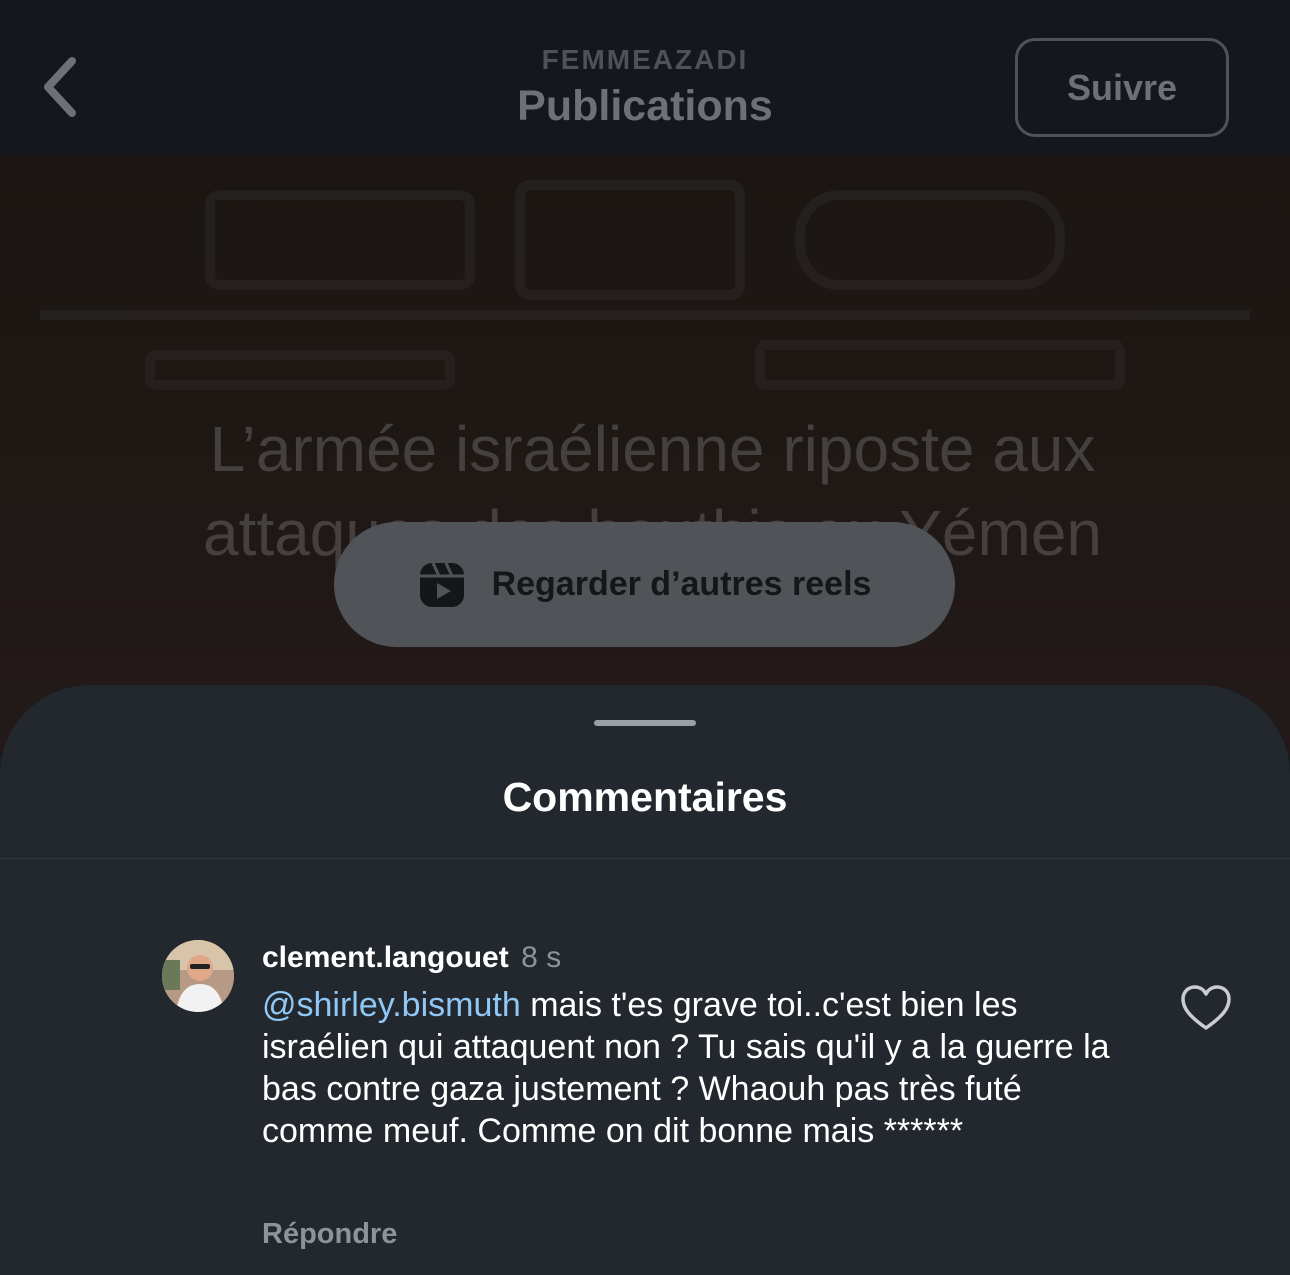 The width and height of the screenshot is (1290, 1275). Describe the element at coordinates (645, 797) in the screenshot. I see `comments-title: Commentaires` at that location.